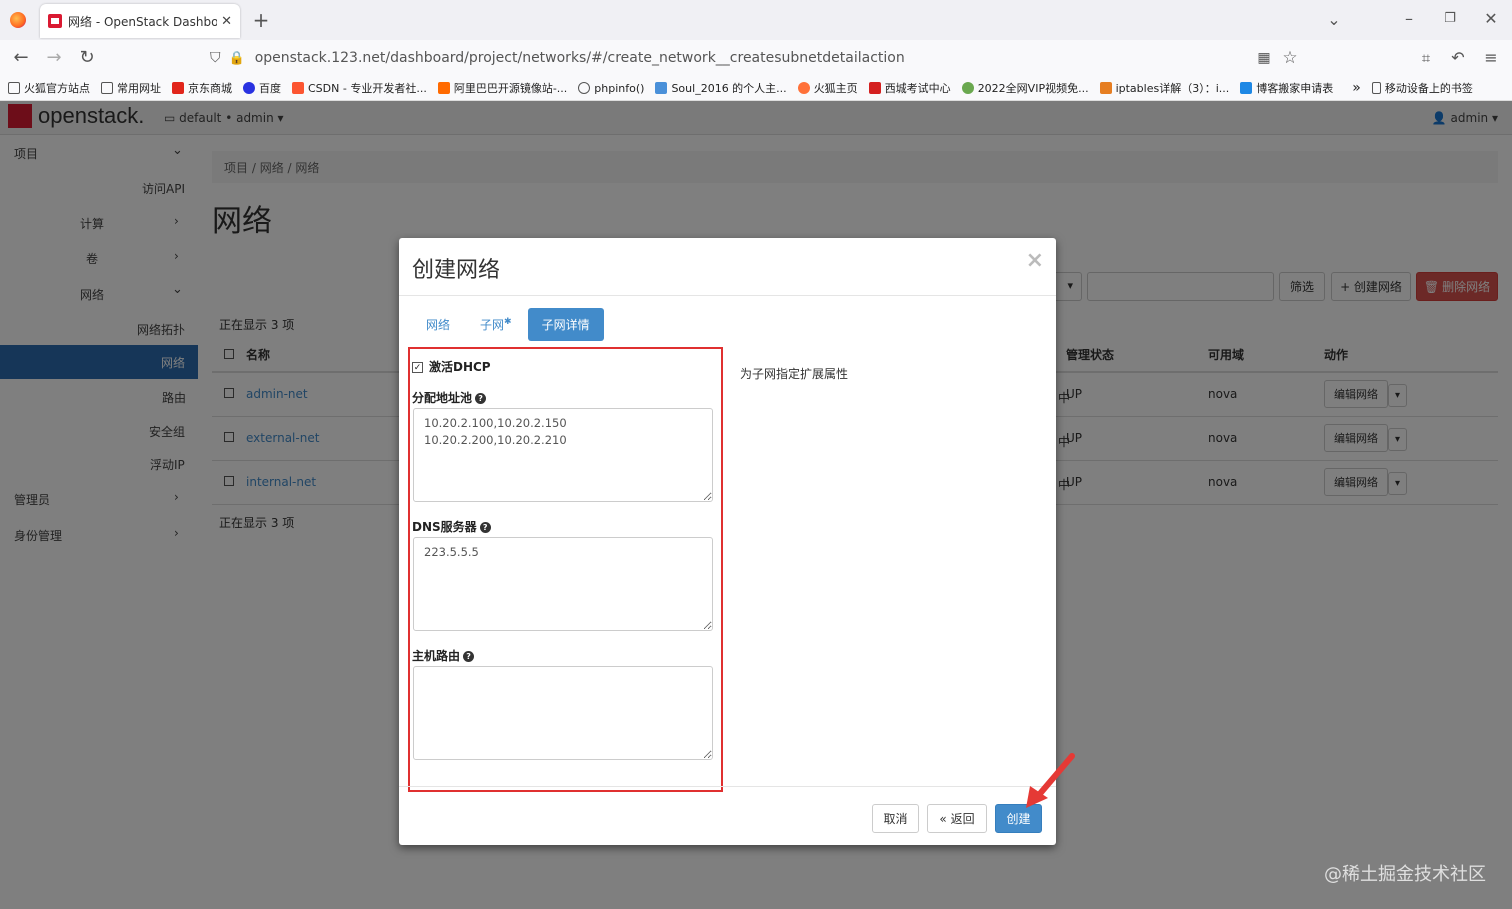 The image size is (1512, 909). Describe the element at coordinates (443, 655) in the screenshot. I see `host-routes-label: 主机路由?` at that location.